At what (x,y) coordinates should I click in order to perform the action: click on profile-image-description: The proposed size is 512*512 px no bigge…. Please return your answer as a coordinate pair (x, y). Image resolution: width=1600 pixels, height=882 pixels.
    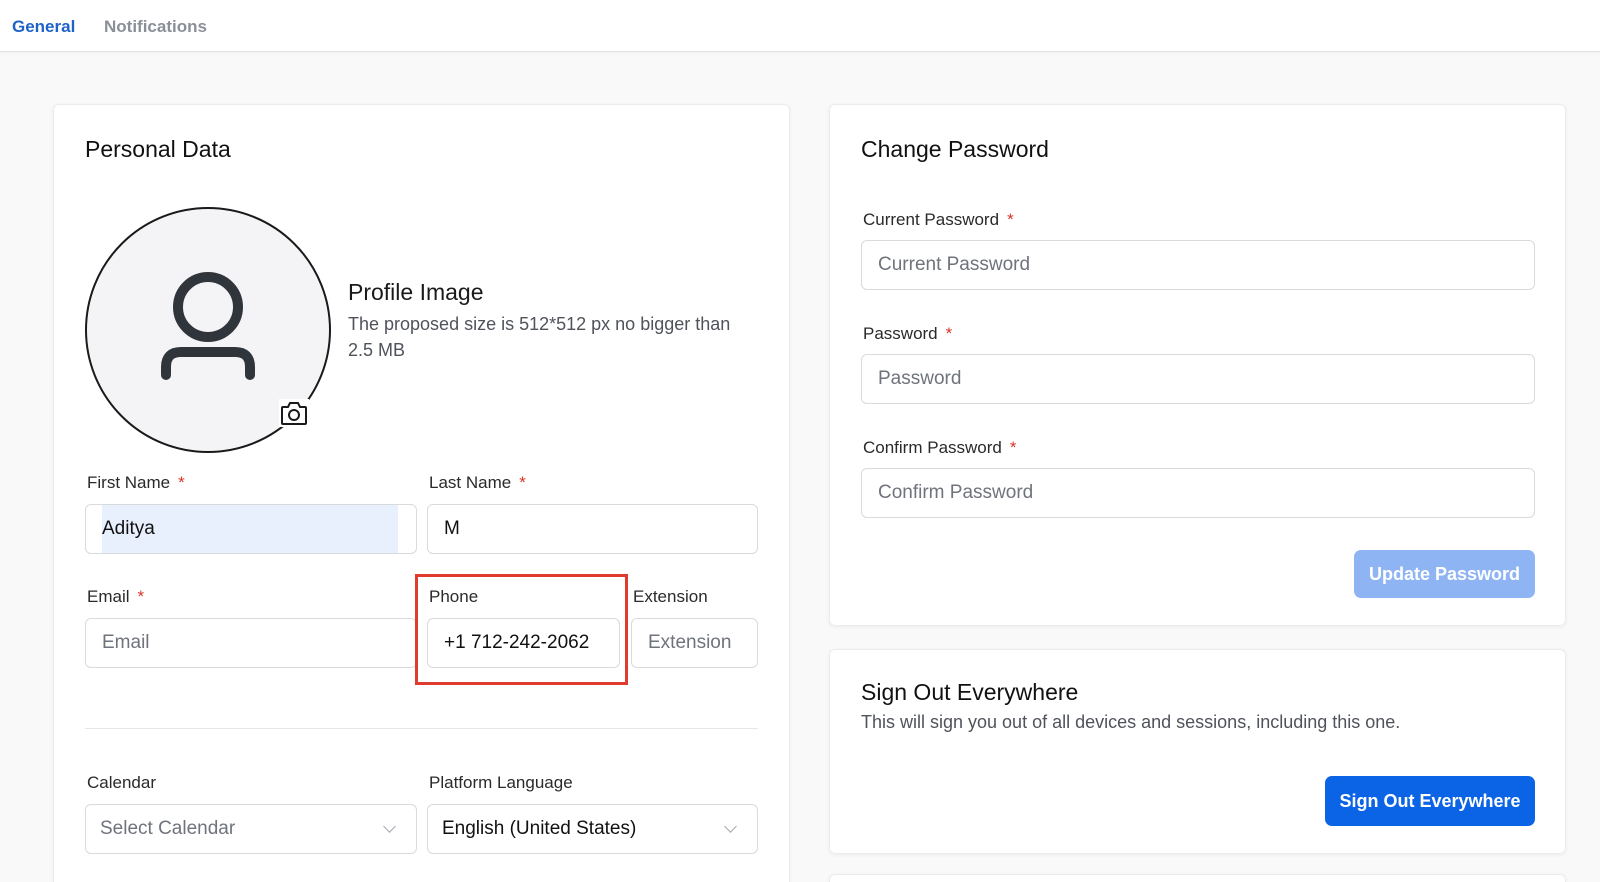
    Looking at the image, I should click on (539, 337).